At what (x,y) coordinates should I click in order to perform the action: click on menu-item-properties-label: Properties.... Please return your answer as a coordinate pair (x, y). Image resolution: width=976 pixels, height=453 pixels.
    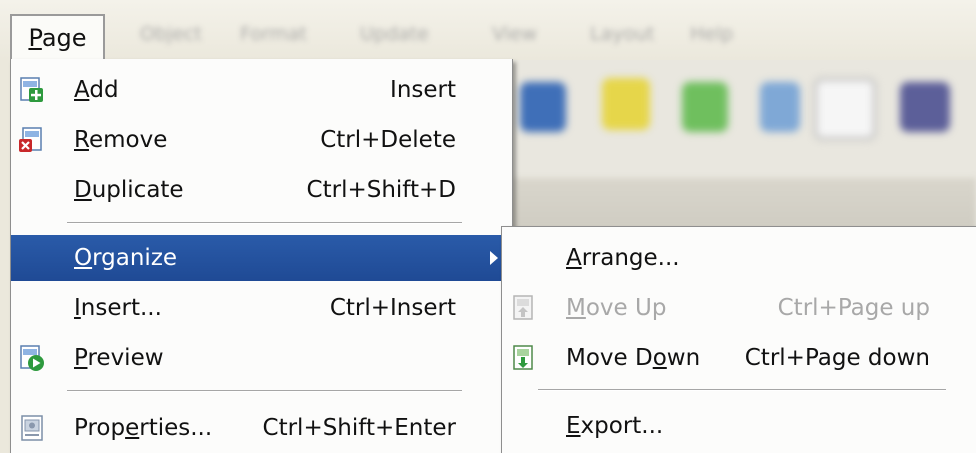
    Looking at the image, I should click on (143, 428).